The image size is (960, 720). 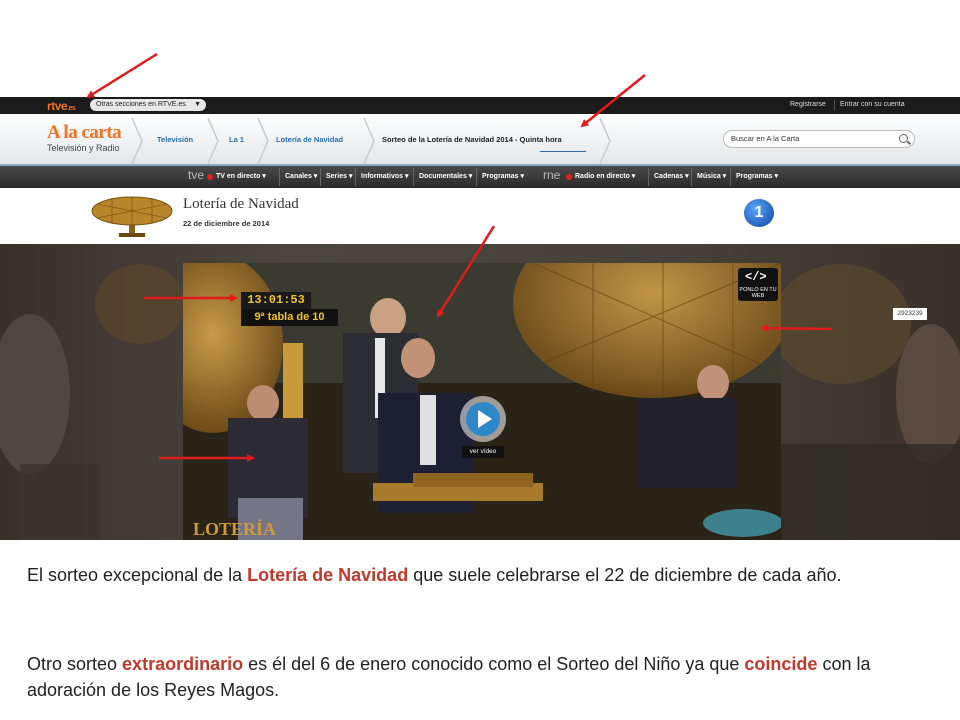 I want to click on highlight-extraordinario: extraordinario, so click(x=183, y=664).